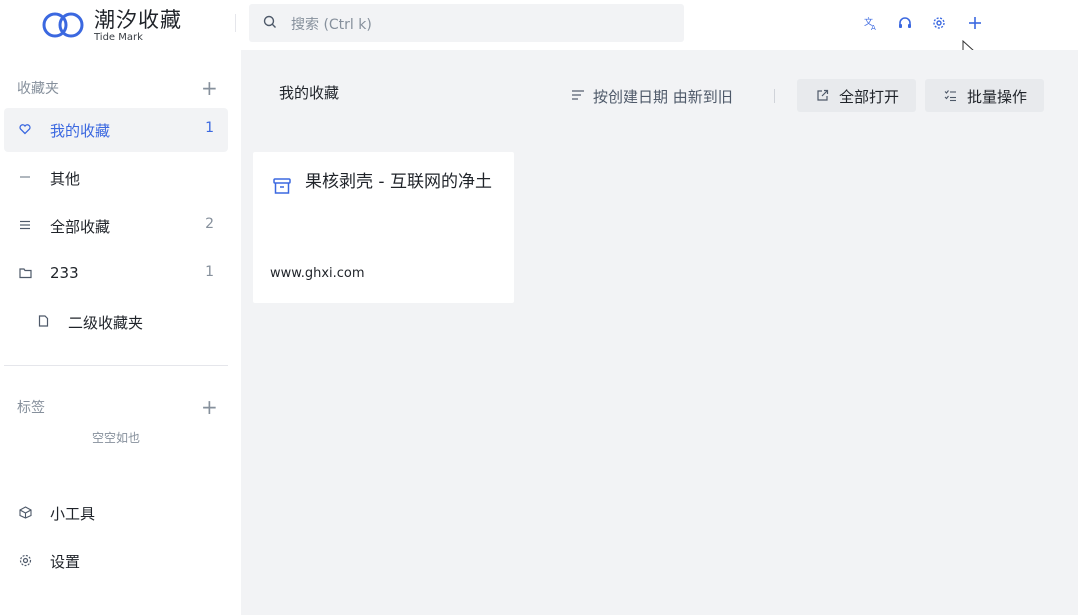  I want to click on sidebar-item-all-favorites: 全部收藏 2, so click(116, 226).